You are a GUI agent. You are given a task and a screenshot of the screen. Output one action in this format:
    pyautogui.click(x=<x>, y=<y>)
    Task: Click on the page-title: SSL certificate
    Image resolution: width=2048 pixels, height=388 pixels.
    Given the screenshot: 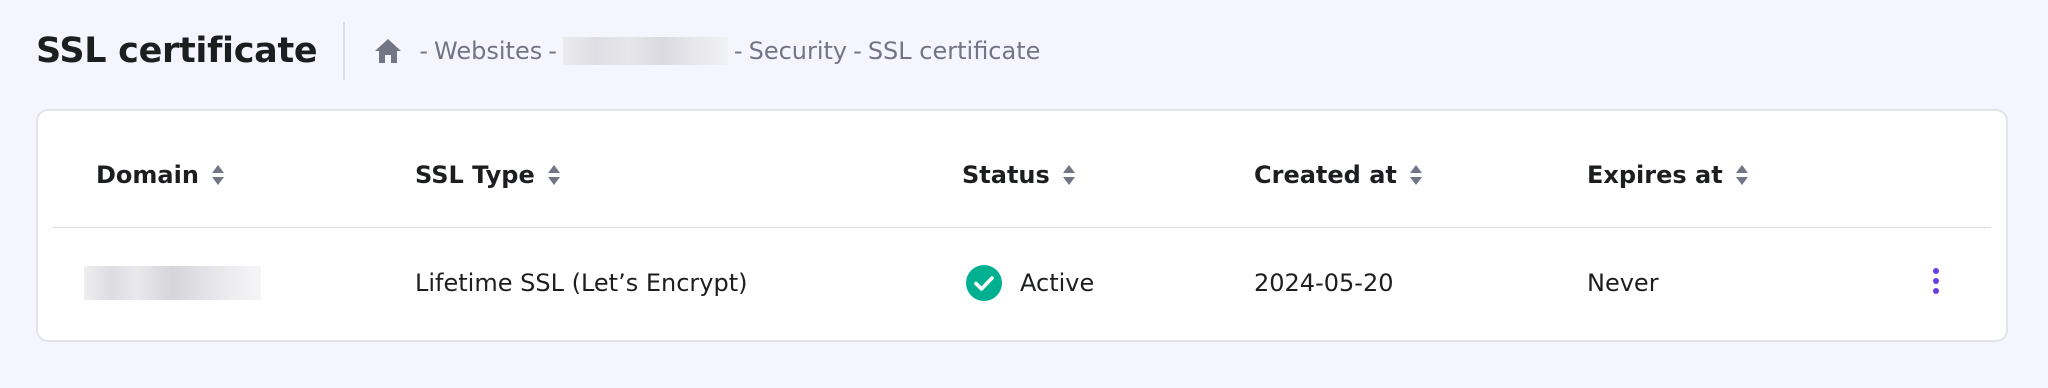 What is the action you would take?
    pyautogui.click(x=177, y=51)
    